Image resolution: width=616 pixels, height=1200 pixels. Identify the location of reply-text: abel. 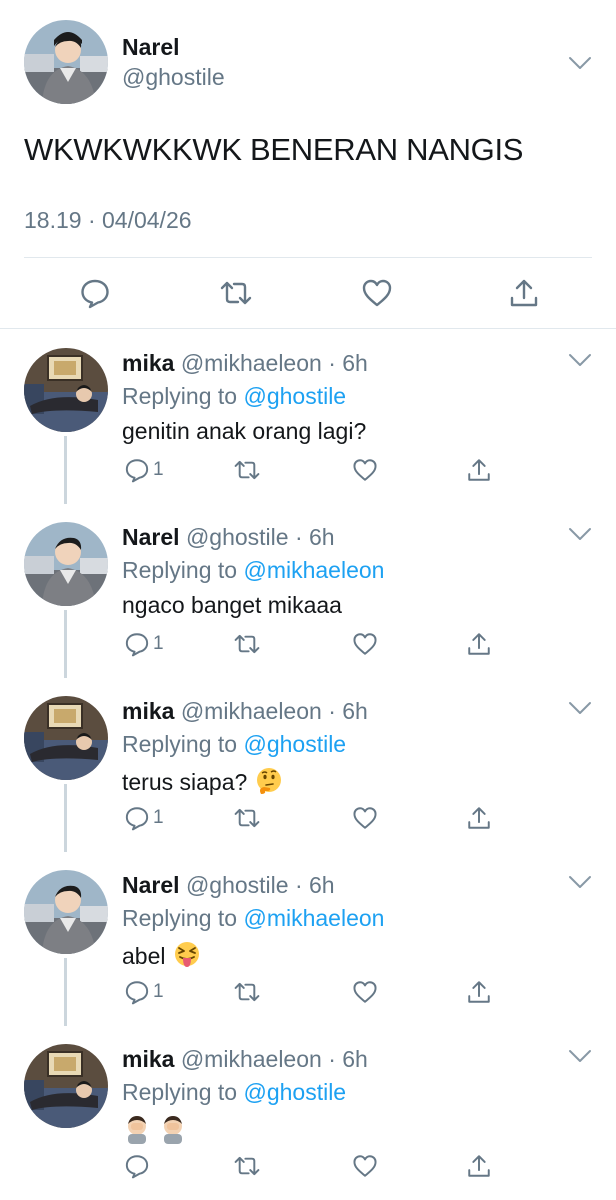
(144, 956).